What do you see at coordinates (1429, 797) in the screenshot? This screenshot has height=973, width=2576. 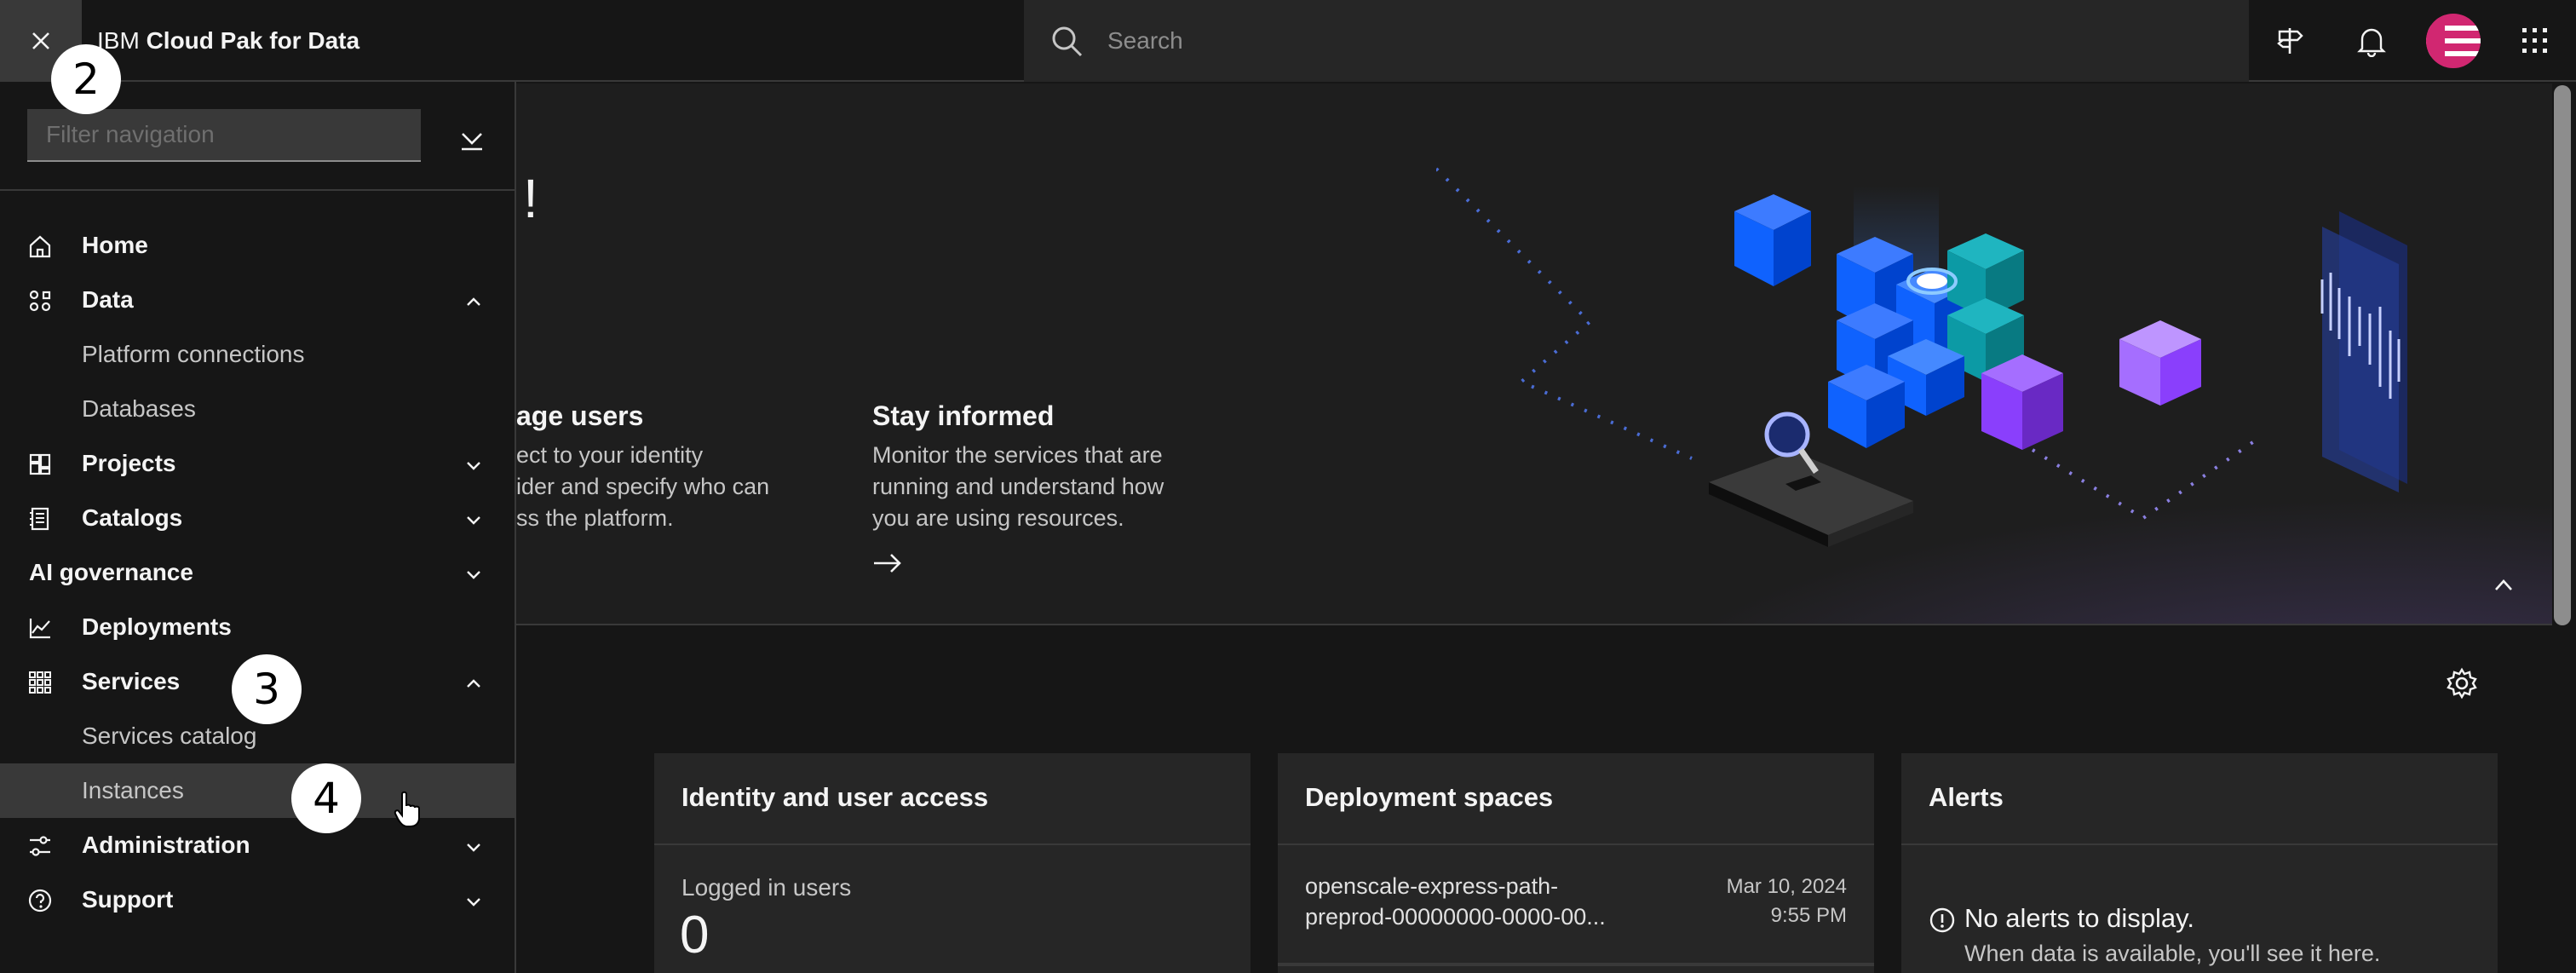 I see `card-title: Deployment spaces` at bounding box center [1429, 797].